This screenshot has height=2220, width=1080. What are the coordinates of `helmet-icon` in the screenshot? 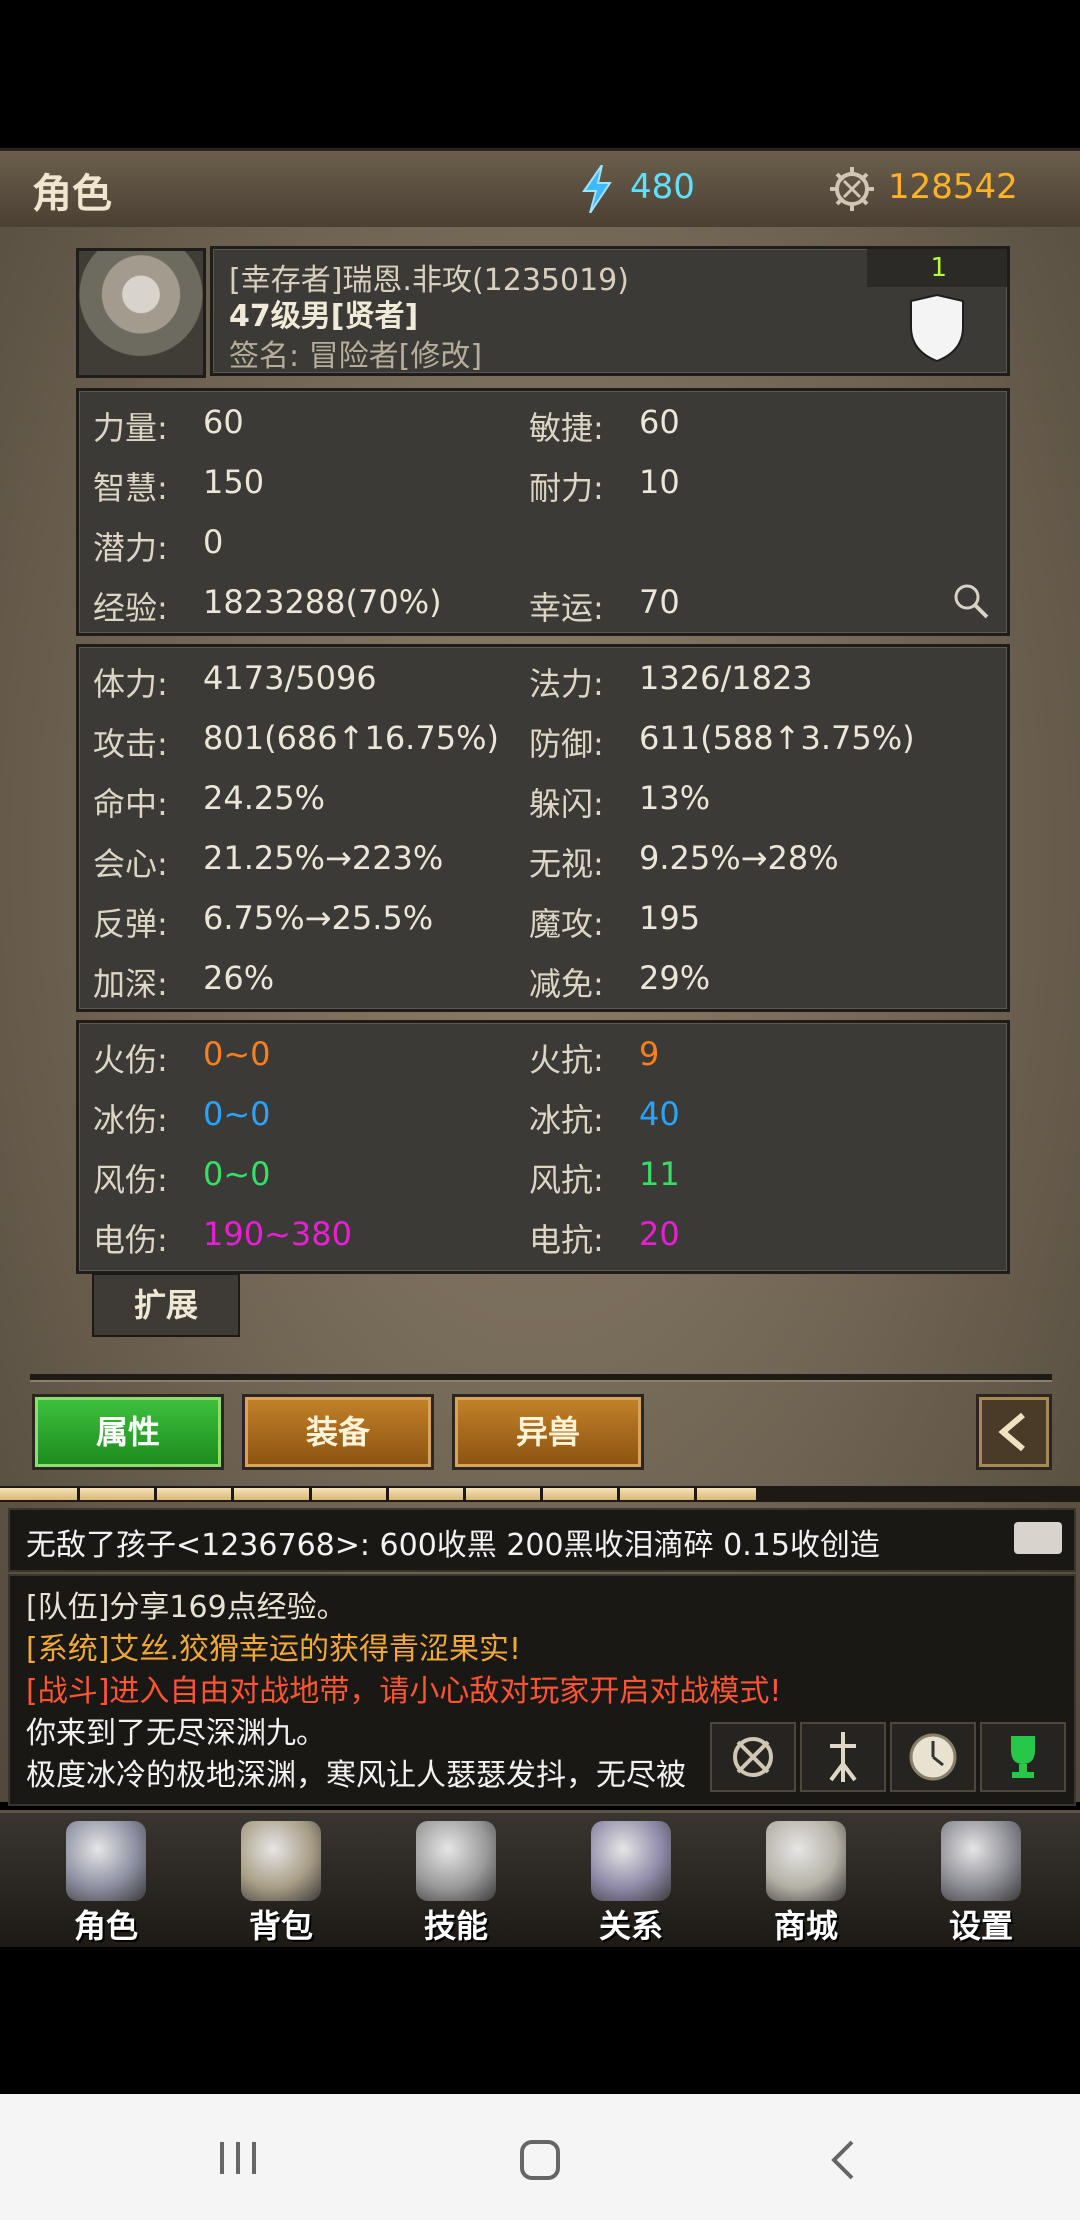 It's located at (106, 1861).